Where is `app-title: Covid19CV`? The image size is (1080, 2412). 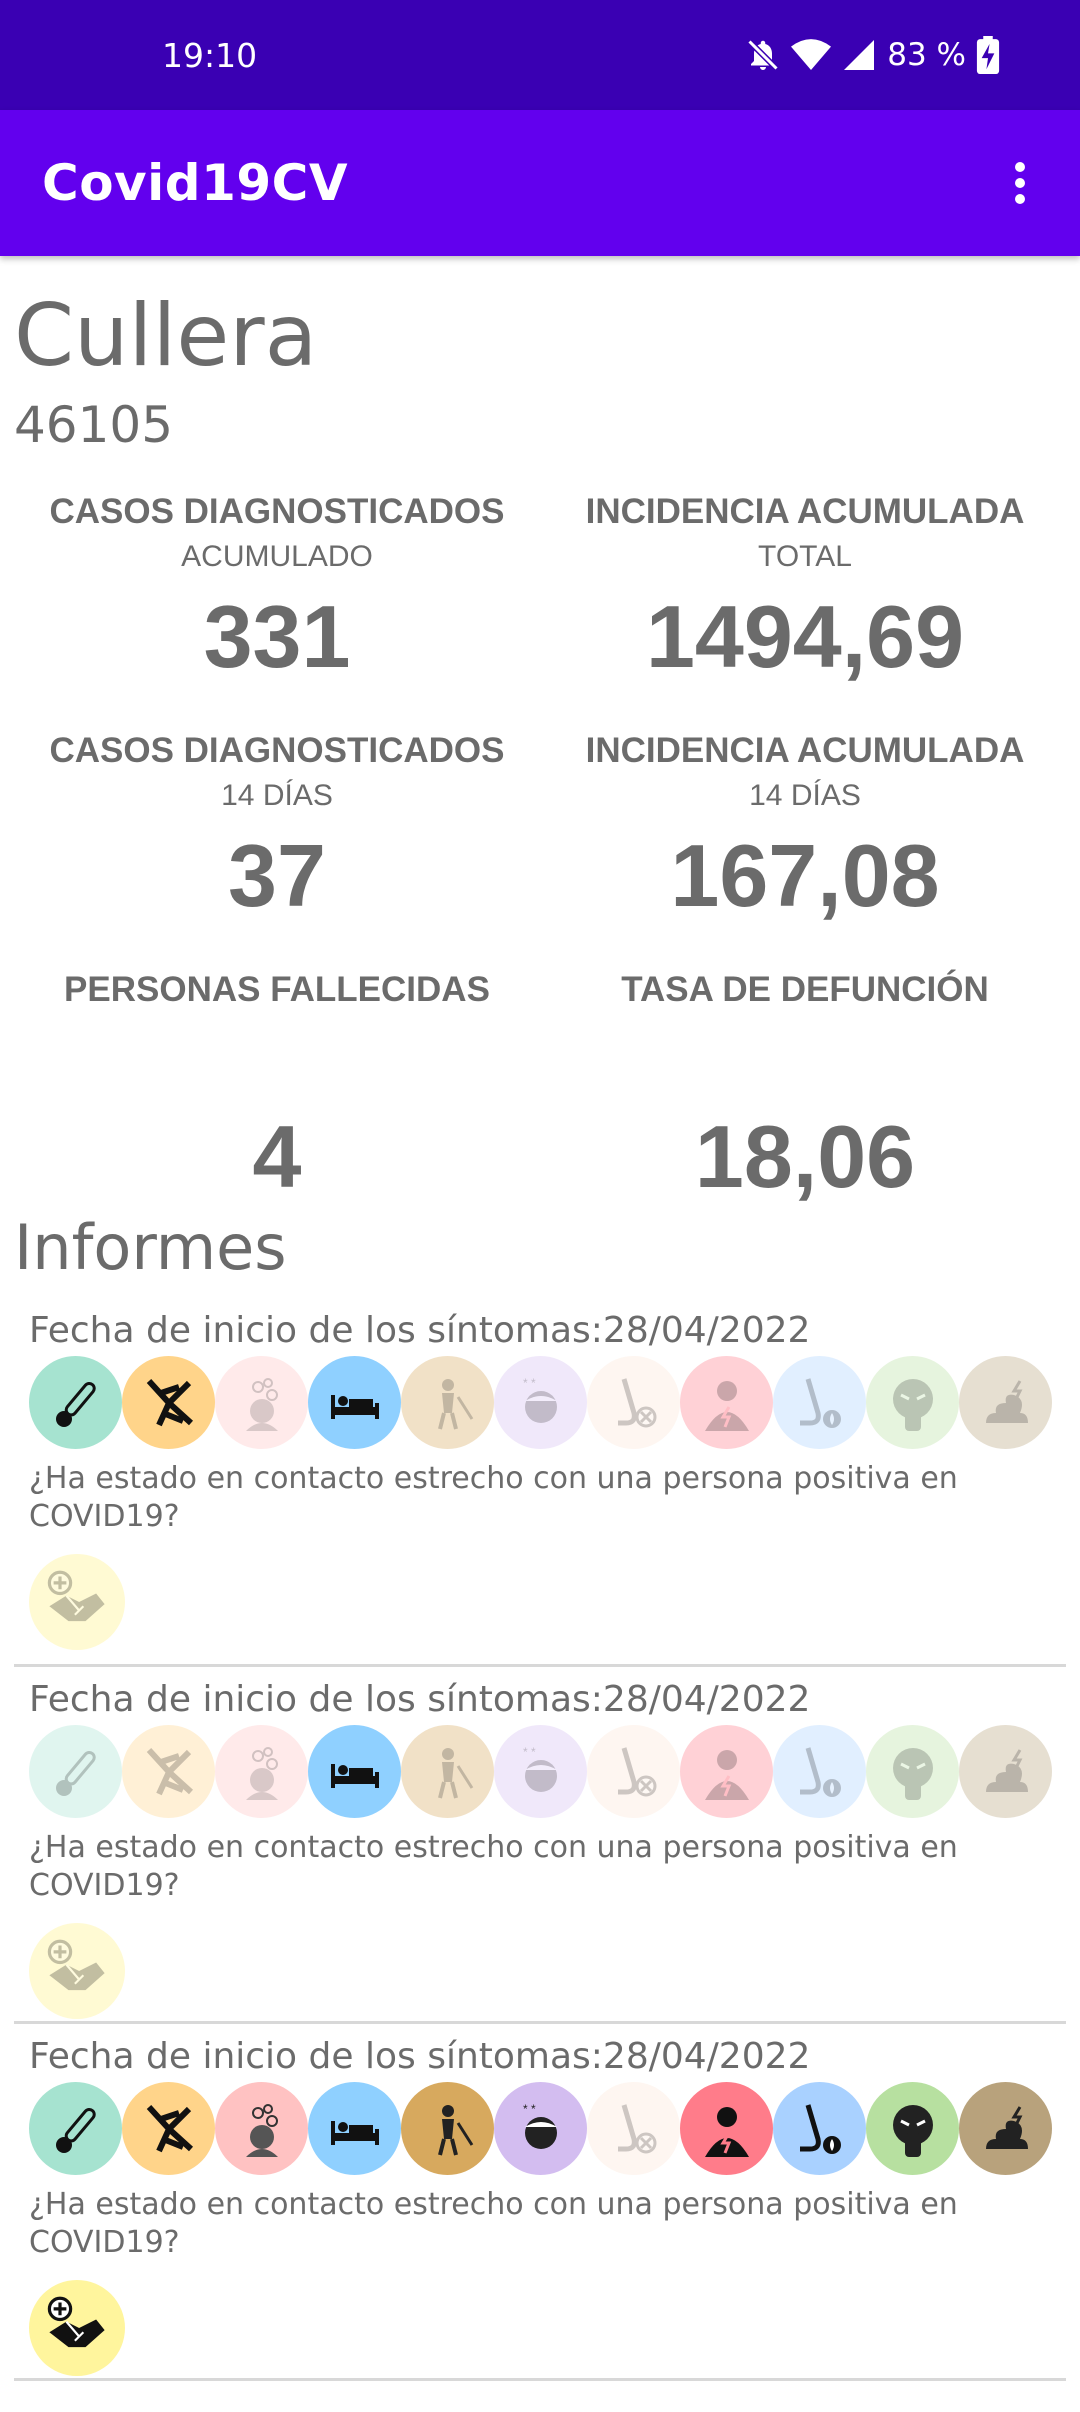
app-title: Covid19CV is located at coordinates (195, 183).